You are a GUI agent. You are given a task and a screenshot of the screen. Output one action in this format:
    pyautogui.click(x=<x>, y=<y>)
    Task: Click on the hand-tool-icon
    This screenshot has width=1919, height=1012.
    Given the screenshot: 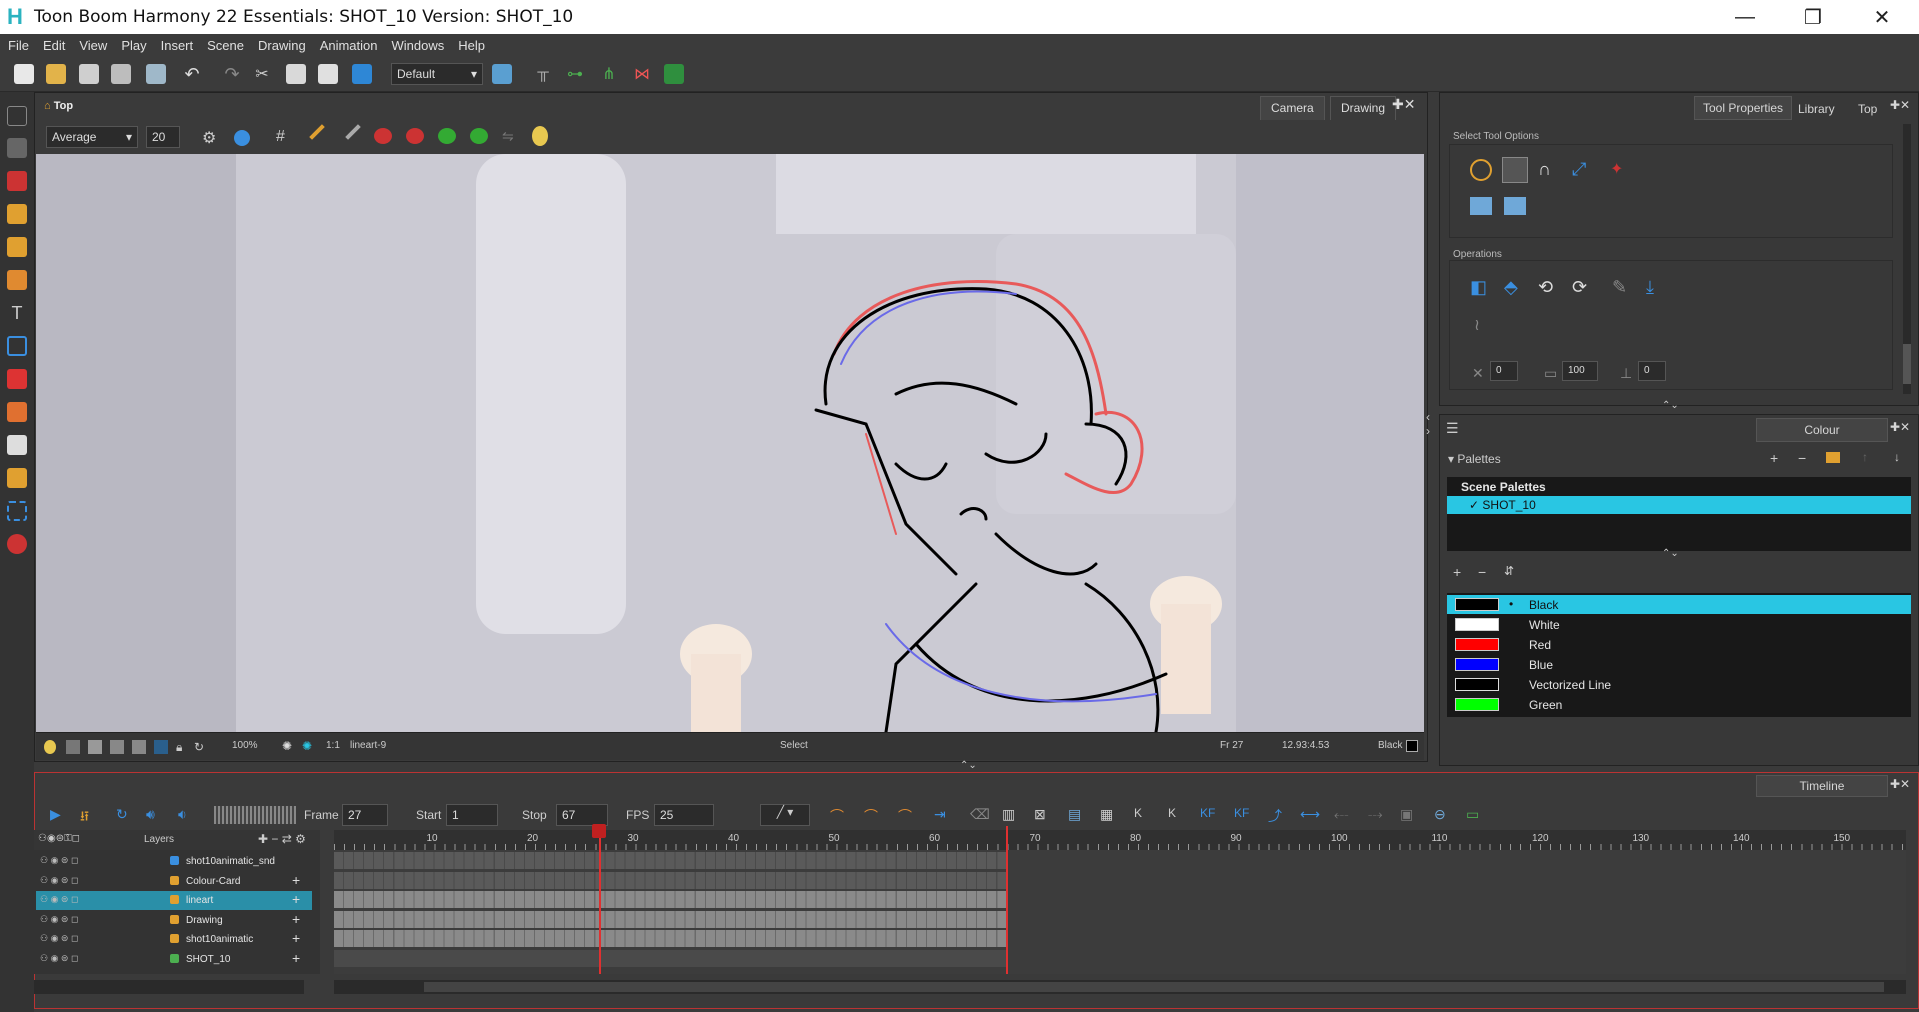 What is the action you would take?
    pyautogui.click(x=17, y=445)
    